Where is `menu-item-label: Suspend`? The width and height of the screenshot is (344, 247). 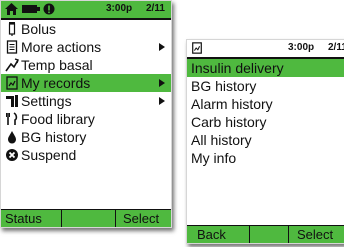 menu-item-label: Suspend is located at coordinates (49, 155).